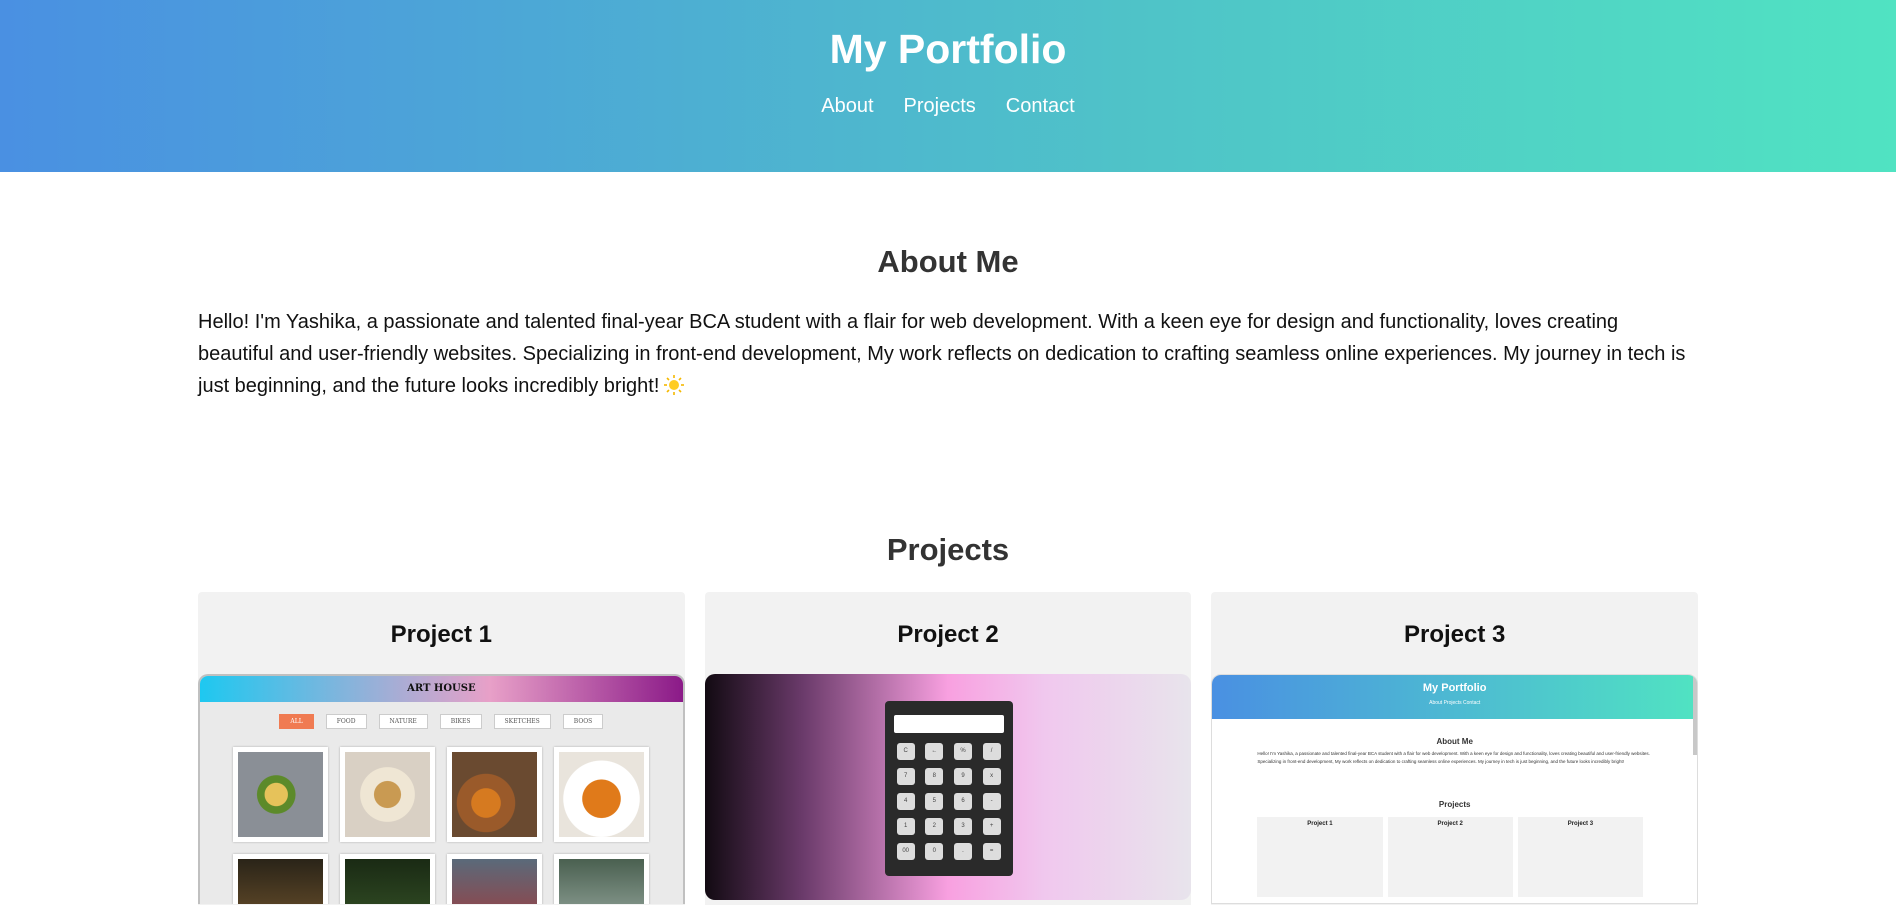  I want to click on mini-card: Project 2, so click(1450, 857).